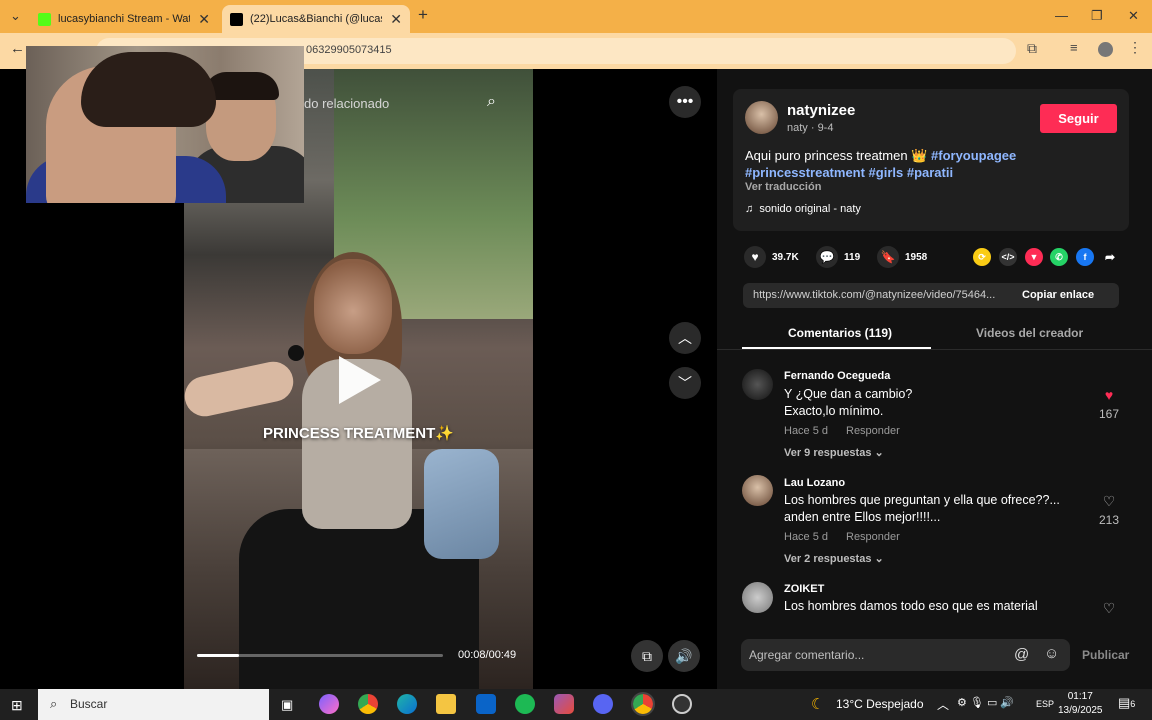 The width and height of the screenshot is (1152, 720). Describe the element at coordinates (1126, 703) in the screenshot. I see `notification-icon: ▤6` at that location.